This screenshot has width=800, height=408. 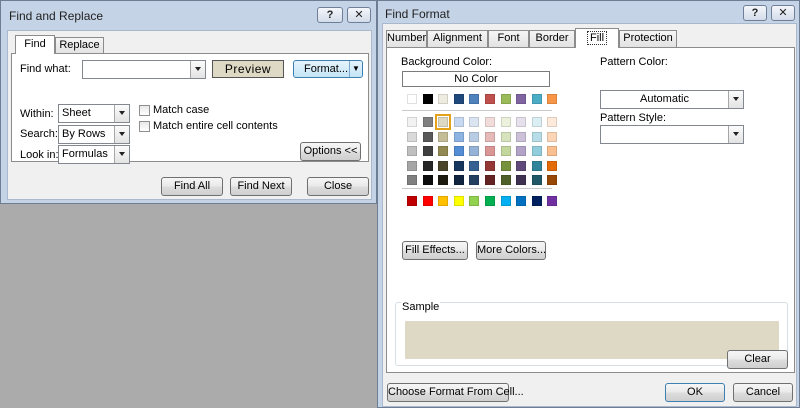 I want to click on cancel-button: Cancel, so click(x=763, y=392).